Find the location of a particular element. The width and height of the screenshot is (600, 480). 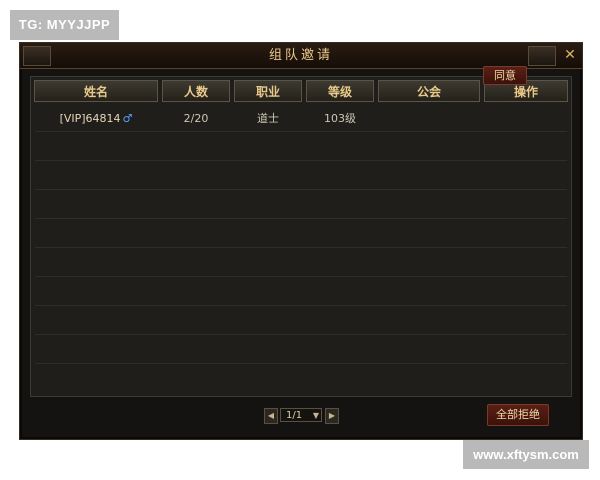

player-level: 103级 is located at coordinates (340, 118).